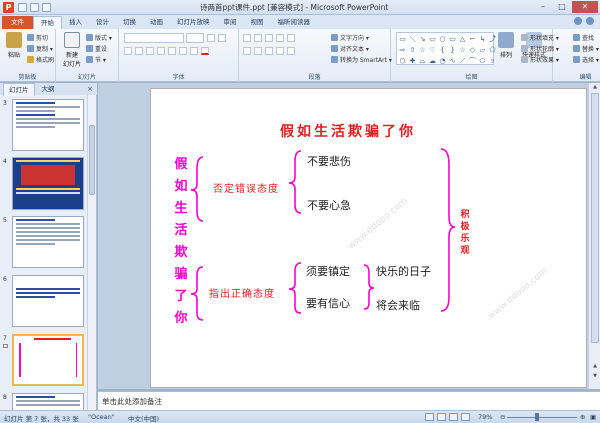 This screenshot has width=600, height=423. I want to click on char-spacing-button, so click(183, 51).